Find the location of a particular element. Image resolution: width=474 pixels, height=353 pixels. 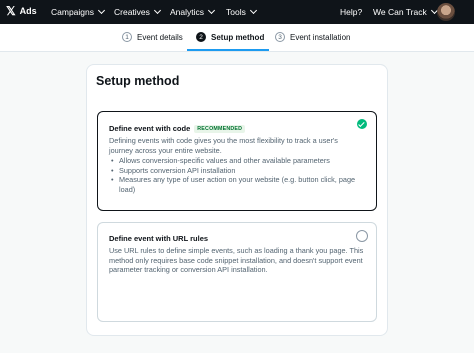

step-label: Event installation is located at coordinates (320, 37).